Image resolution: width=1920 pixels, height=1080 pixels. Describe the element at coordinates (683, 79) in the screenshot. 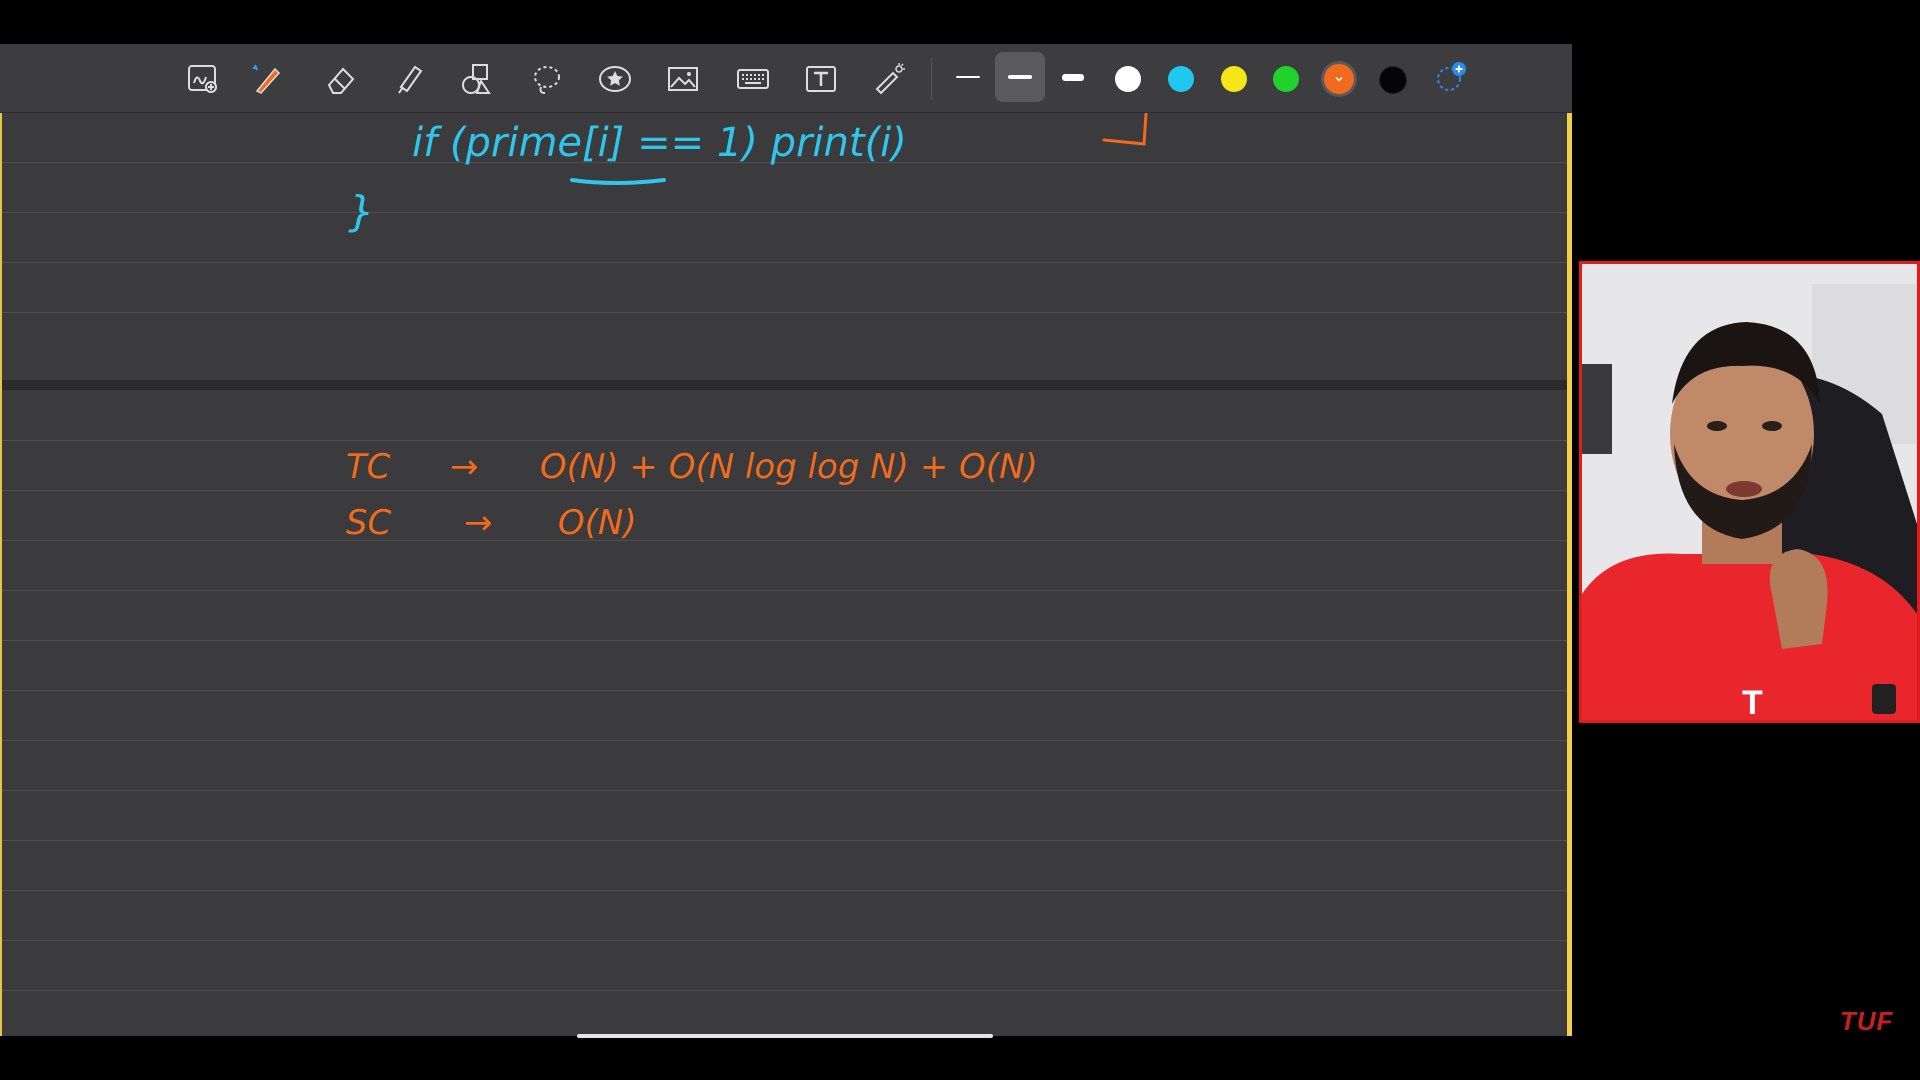

I see `image-icon` at that location.